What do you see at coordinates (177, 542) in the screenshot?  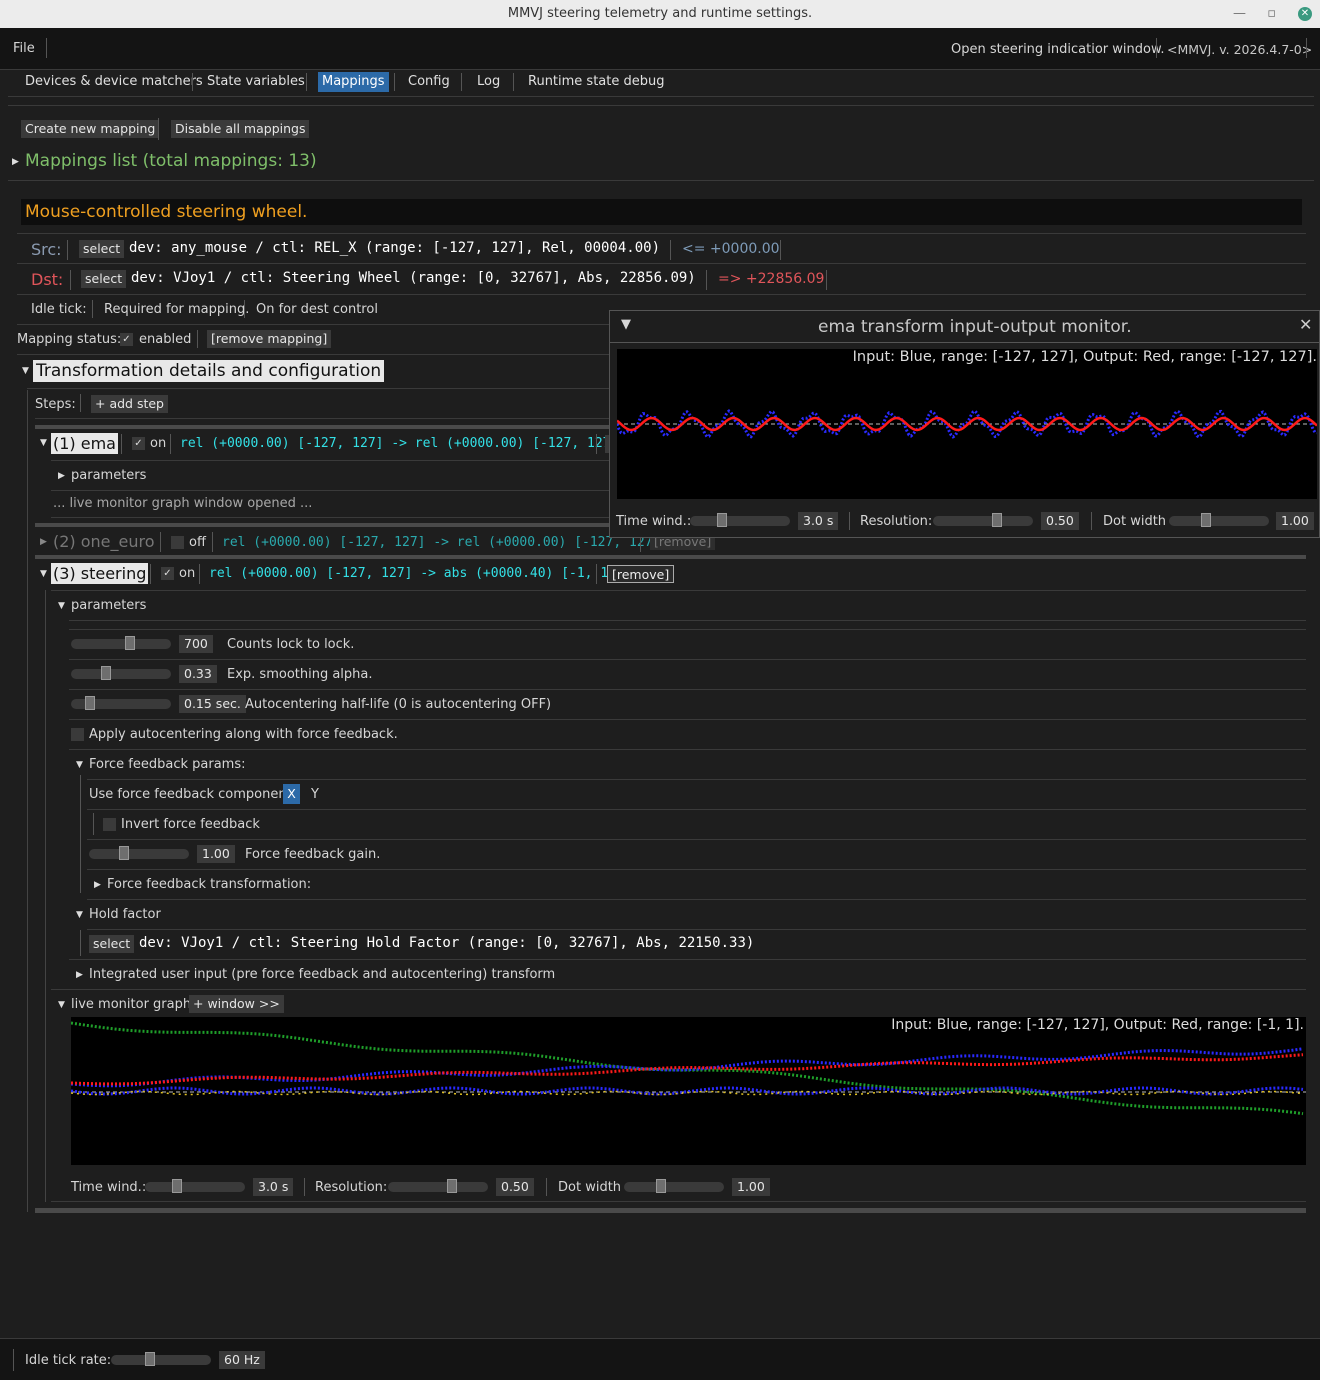 I see `step2-on-checkbox` at bounding box center [177, 542].